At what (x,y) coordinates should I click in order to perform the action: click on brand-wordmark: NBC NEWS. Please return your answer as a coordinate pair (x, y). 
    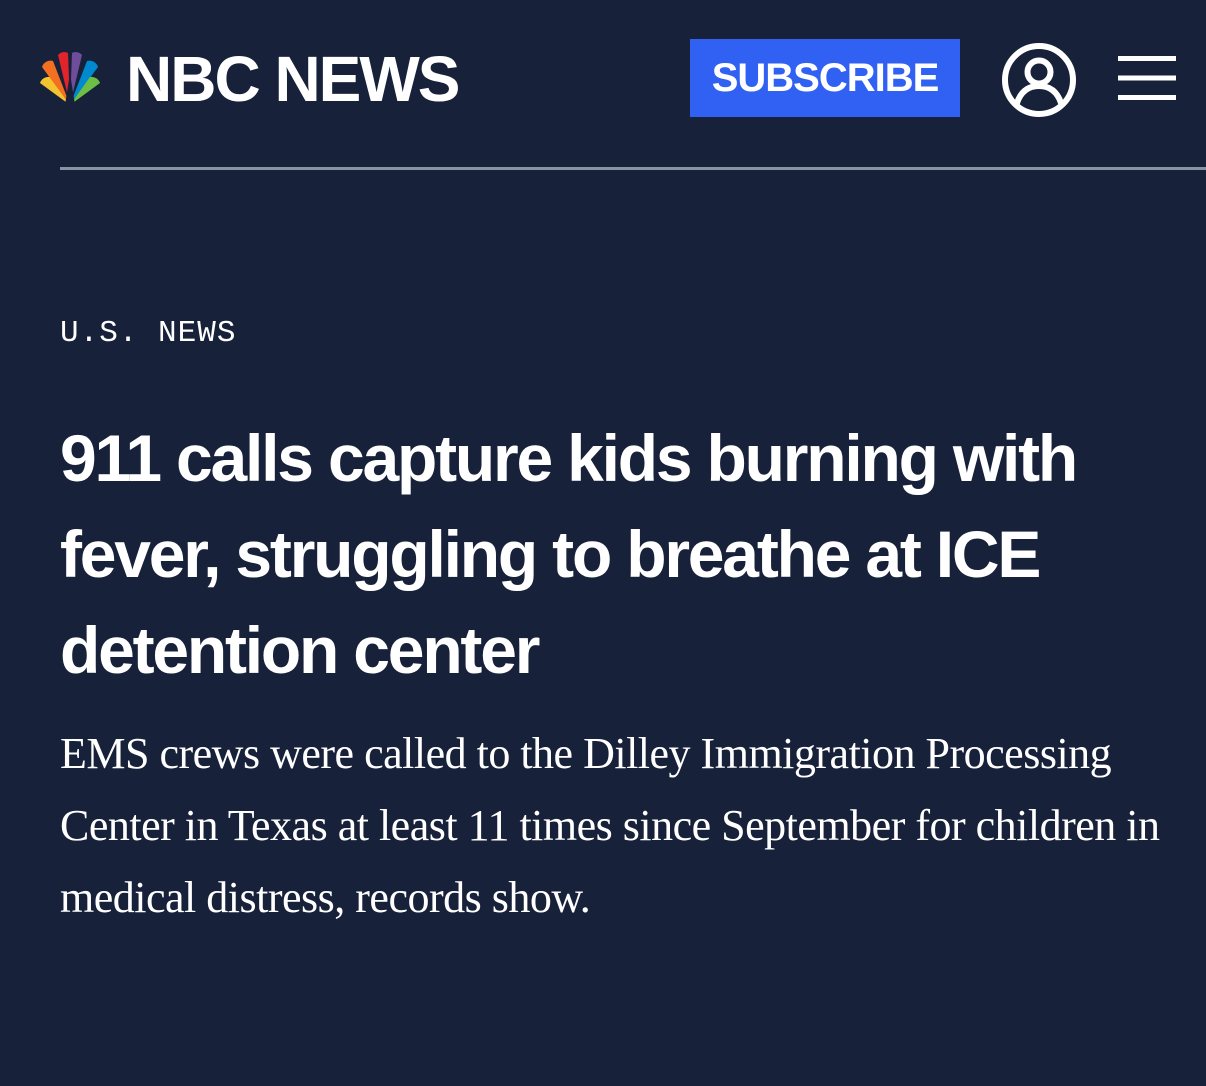
    Looking at the image, I should click on (293, 79).